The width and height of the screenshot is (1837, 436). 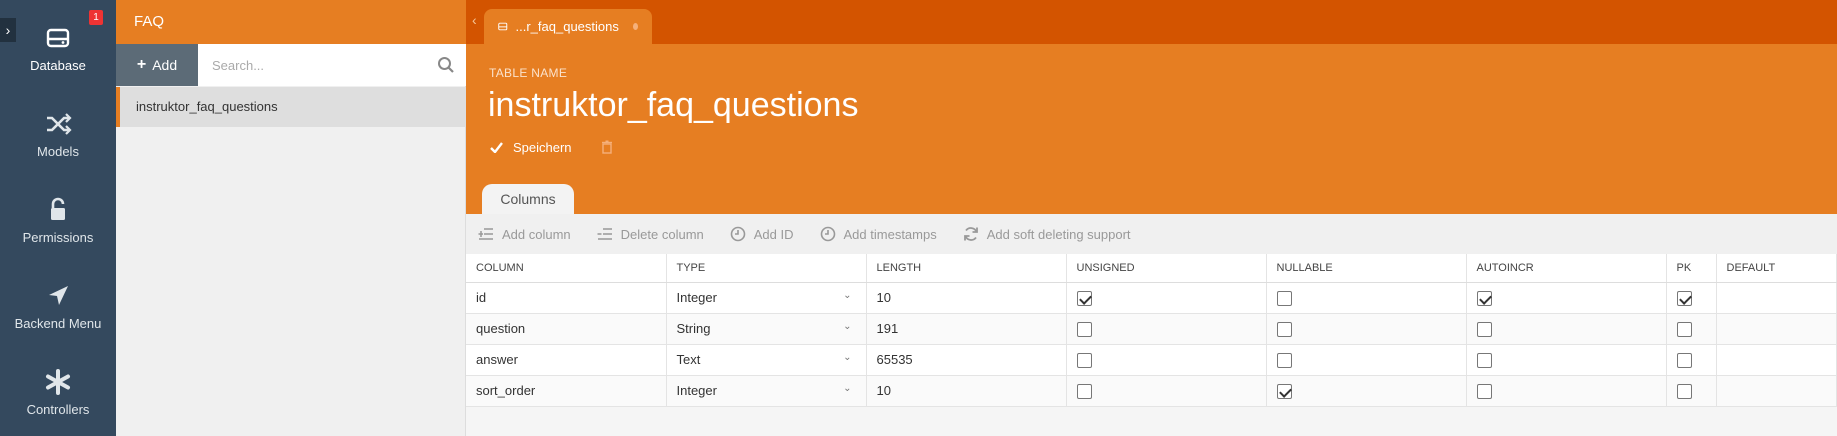 I want to click on column-name-cell: id, so click(x=566, y=298).